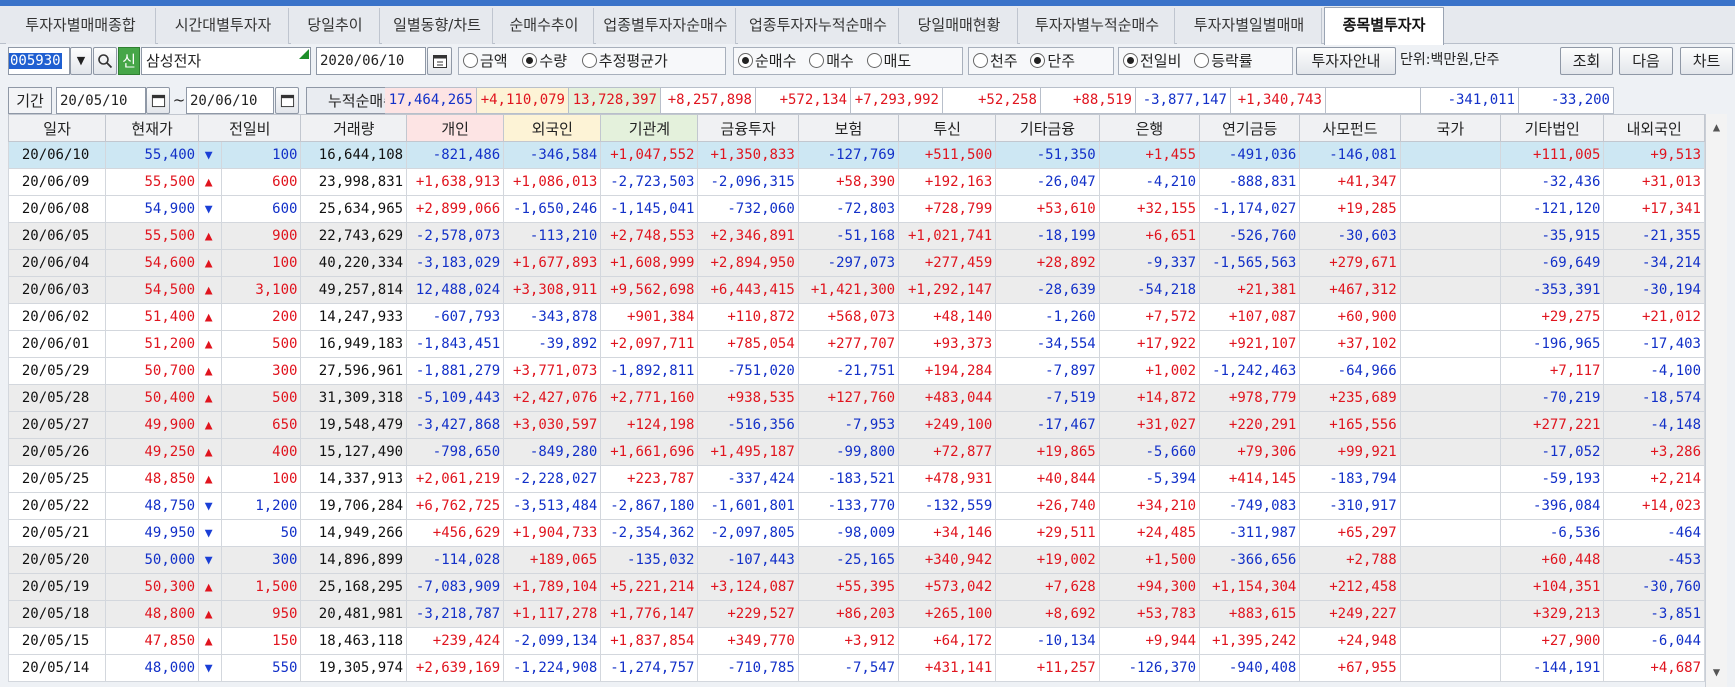  What do you see at coordinates (748, 128) in the screenshot?
I see `column-header-8: 금융투자` at bounding box center [748, 128].